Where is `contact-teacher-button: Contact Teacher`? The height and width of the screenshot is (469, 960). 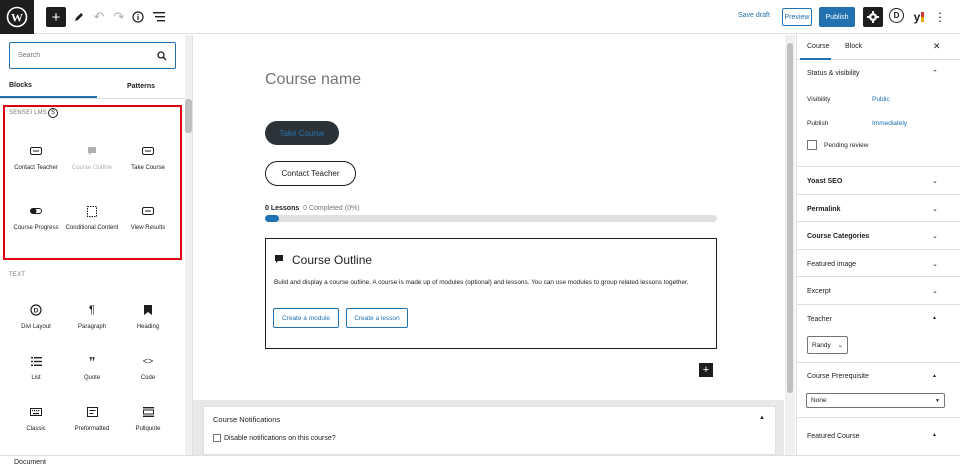
contact-teacher-button: Contact Teacher is located at coordinates (310, 173).